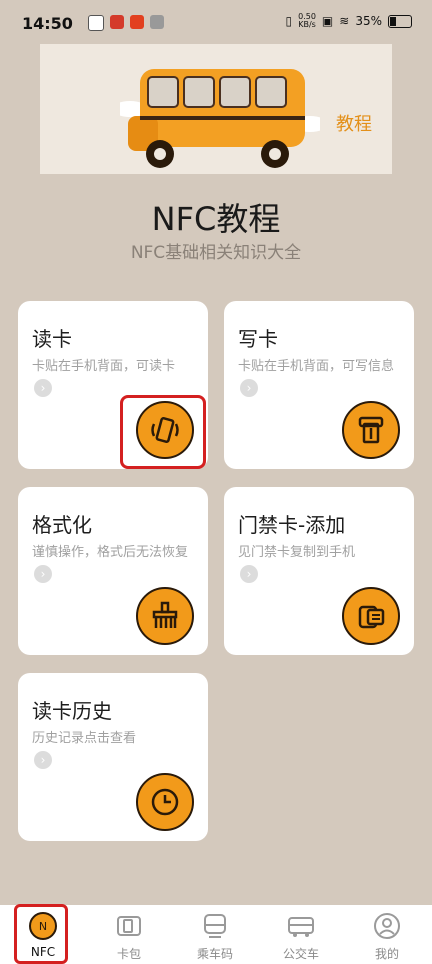 The height and width of the screenshot is (964, 432). Describe the element at coordinates (300, 954) in the screenshot. I see `tab-label: 公交车` at that location.